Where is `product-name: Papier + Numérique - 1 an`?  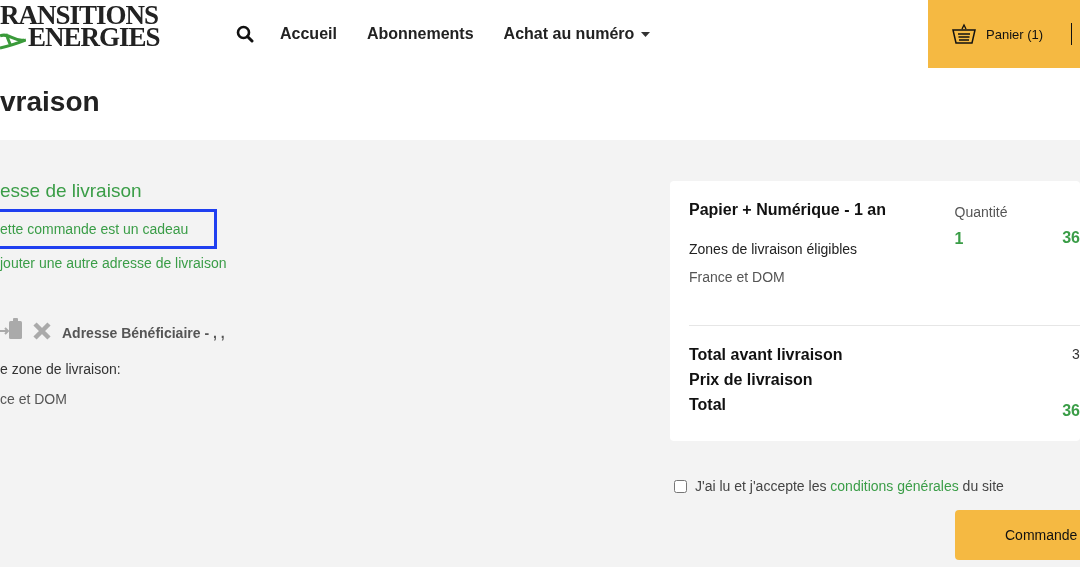 product-name: Papier + Numérique - 1 an is located at coordinates (788, 210).